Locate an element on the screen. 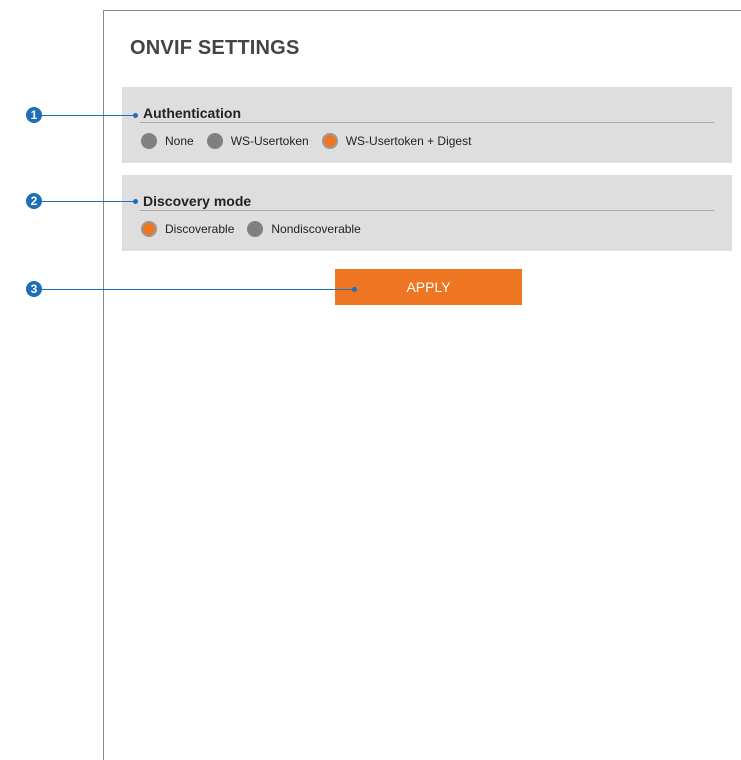 The width and height of the screenshot is (741, 760). discovery-option-discoverable: Discoverable is located at coordinates (187, 229).